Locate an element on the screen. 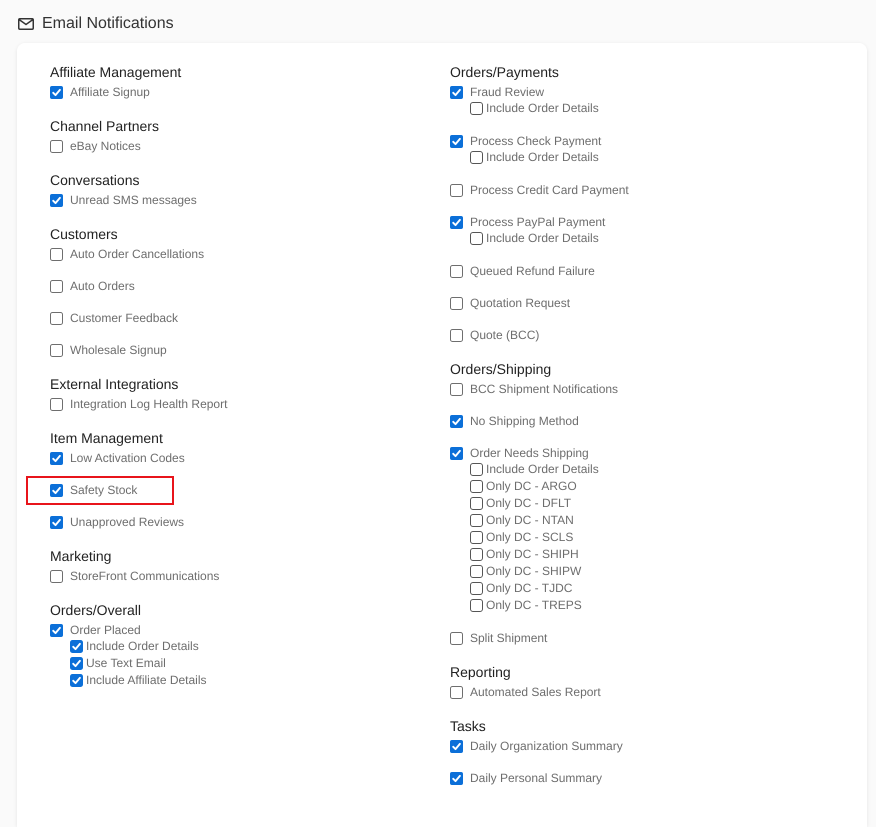 This screenshot has width=876, height=827. section-heading: Orders/Payments is located at coordinates (505, 72).